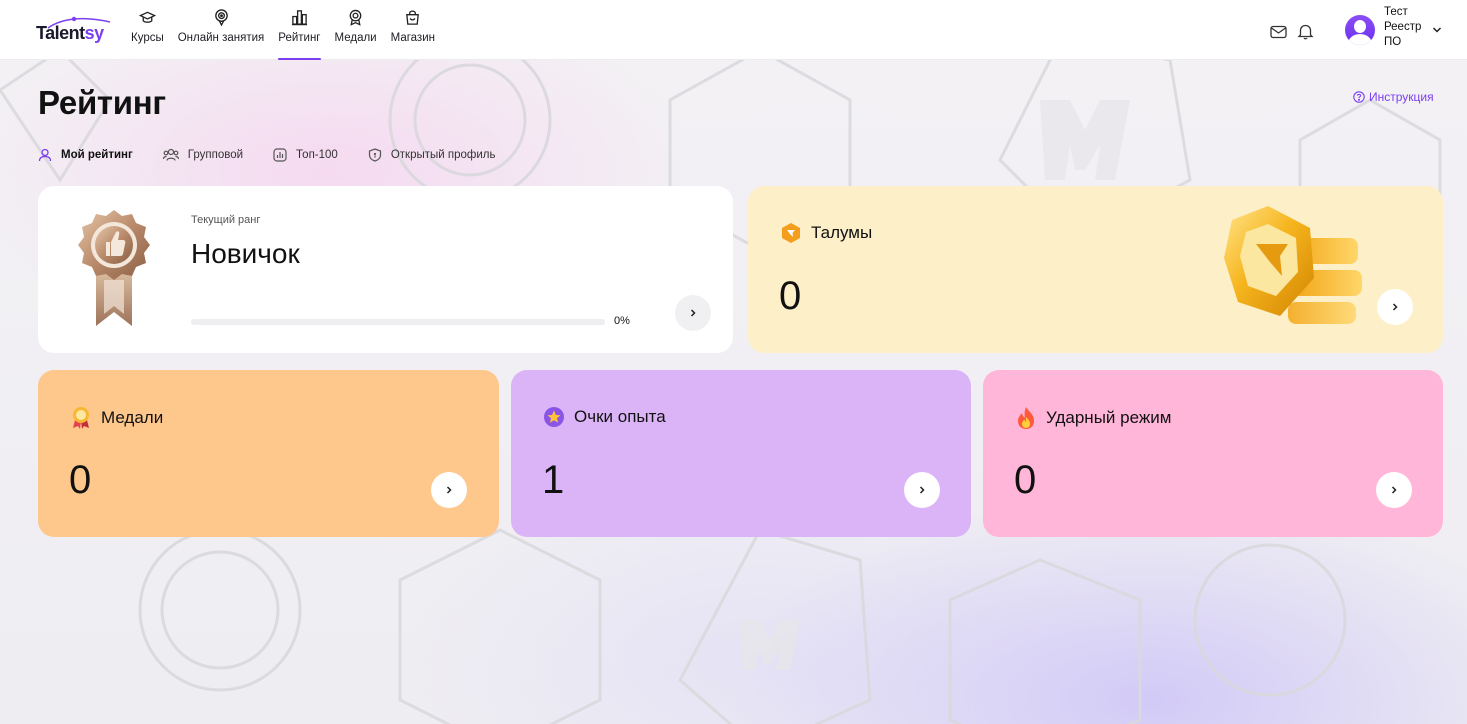 The image size is (1467, 724). I want to click on chevron-down-icon, so click(1437, 30).